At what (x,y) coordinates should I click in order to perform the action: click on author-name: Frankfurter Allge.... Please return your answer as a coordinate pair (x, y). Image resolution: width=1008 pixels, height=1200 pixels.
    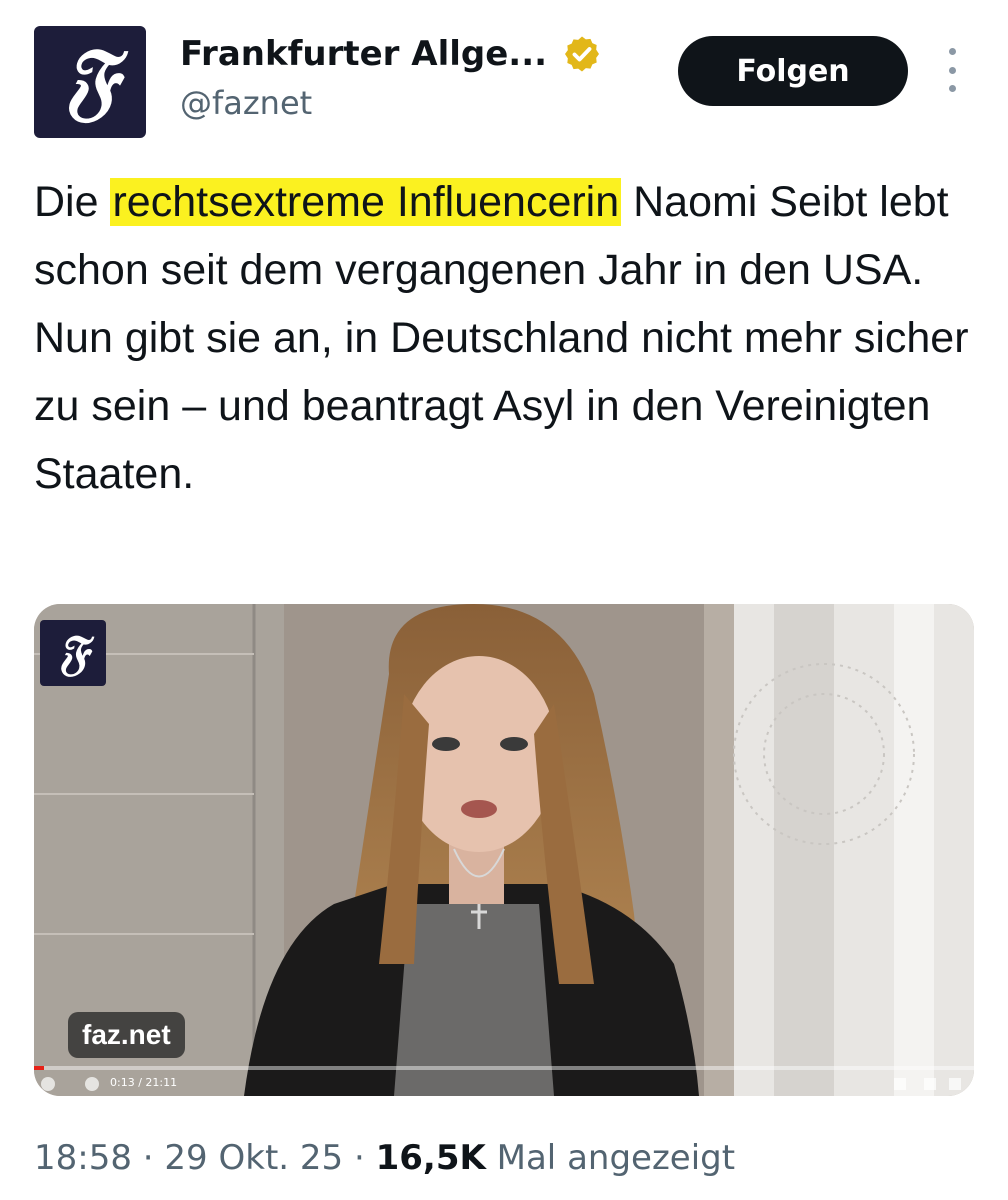
    Looking at the image, I should click on (363, 54).